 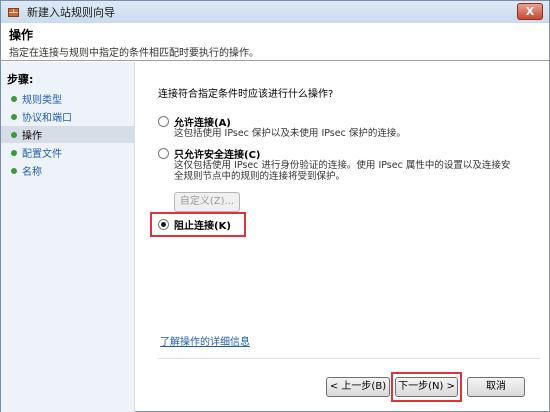 What do you see at coordinates (163, 224) in the screenshot?
I see `block-connection-radio` at bounding box center [163, 224].